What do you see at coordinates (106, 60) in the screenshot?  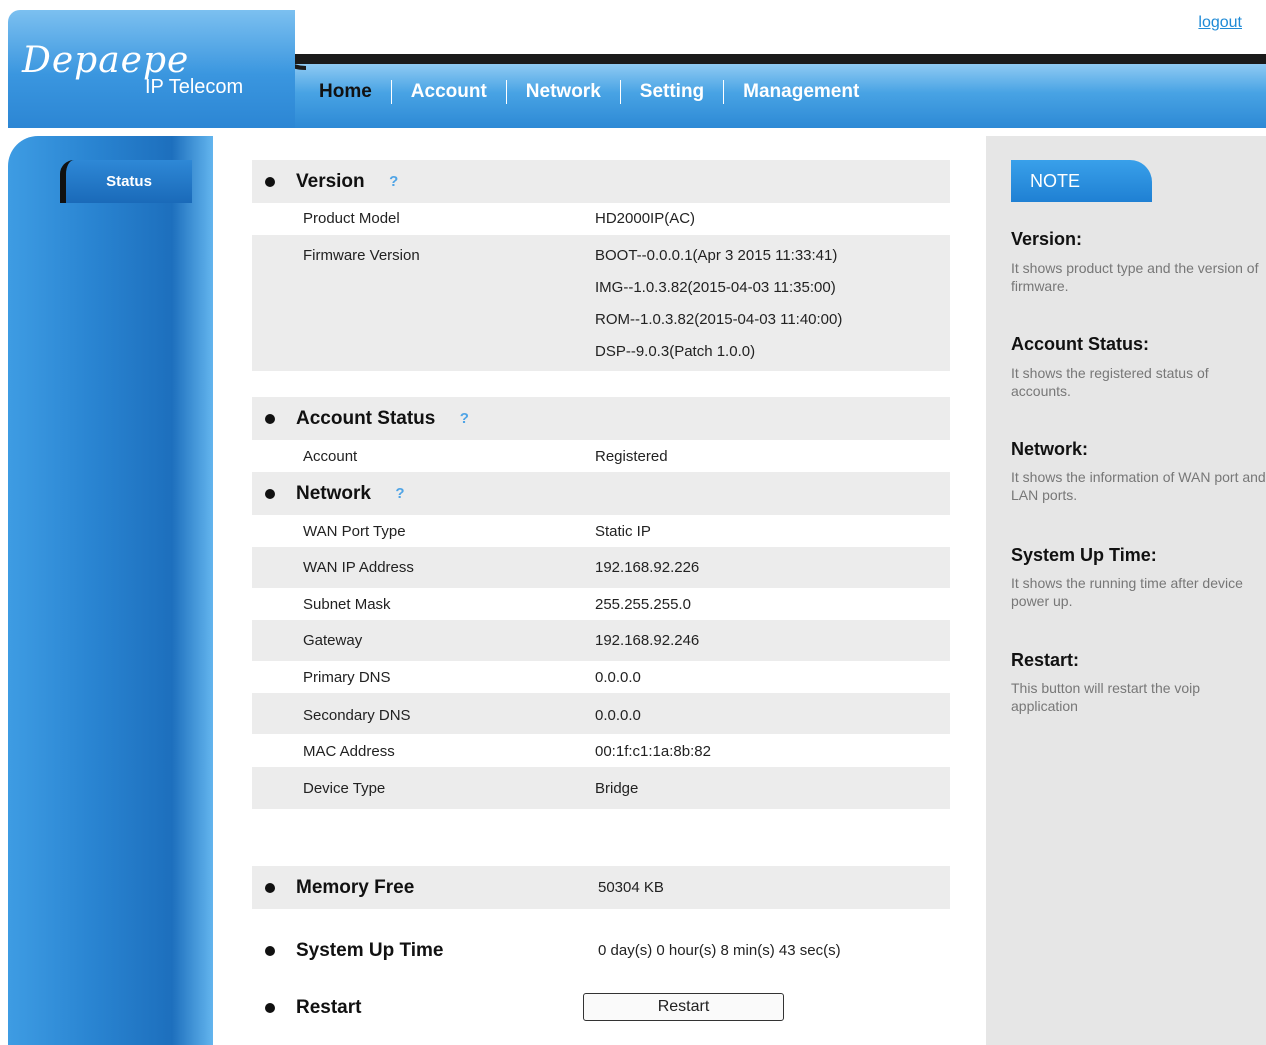 I see `logo: Depaepe` at bounding box center [106, 60].